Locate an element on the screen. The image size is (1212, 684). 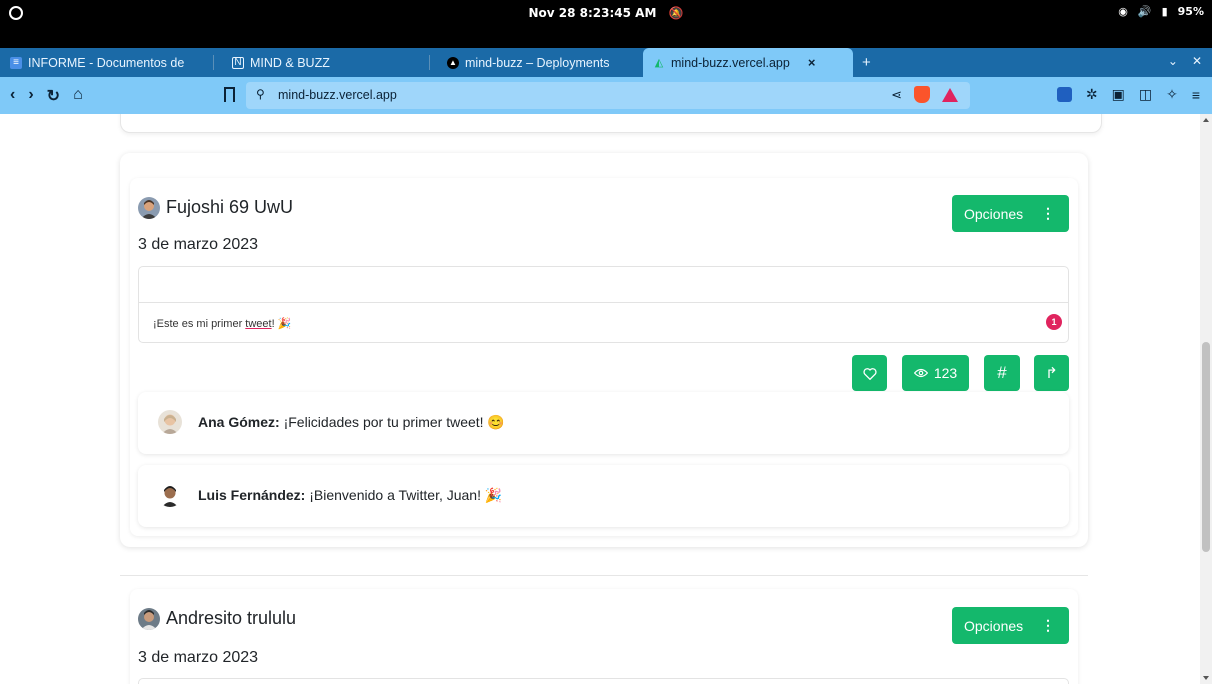
tab-label: INFORME - Documentos de is located at coordinates (106, 62).